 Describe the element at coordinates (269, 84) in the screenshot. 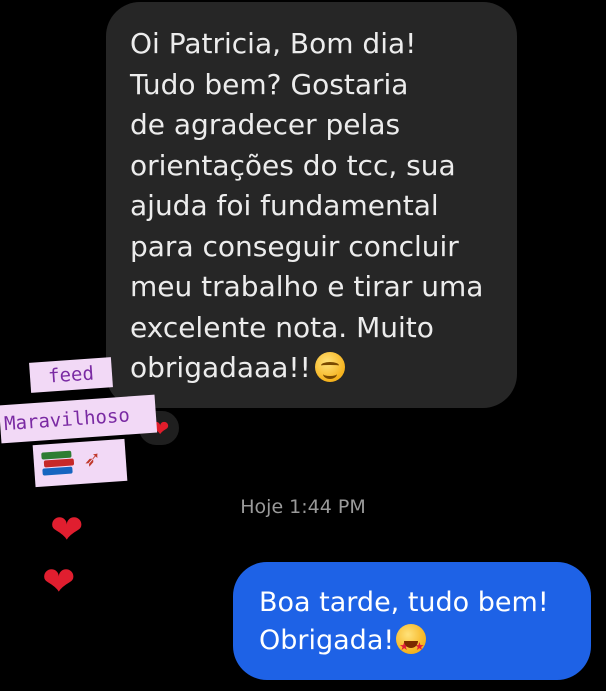

I see `message-line: Tudo bem? Gostaria` at that location.